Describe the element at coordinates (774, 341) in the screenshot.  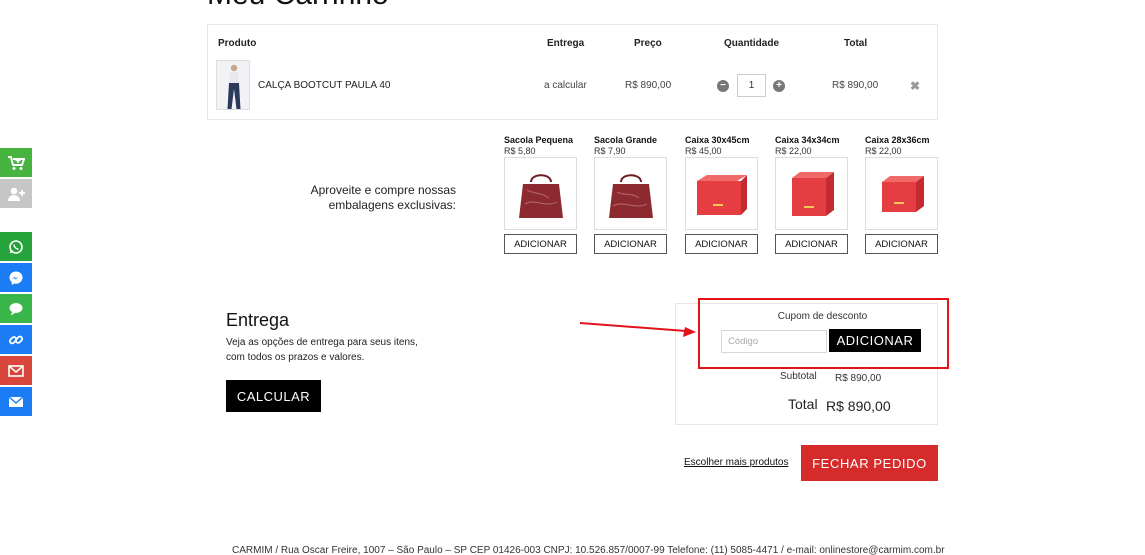
I see `coupon-code-input: Código` at that location.